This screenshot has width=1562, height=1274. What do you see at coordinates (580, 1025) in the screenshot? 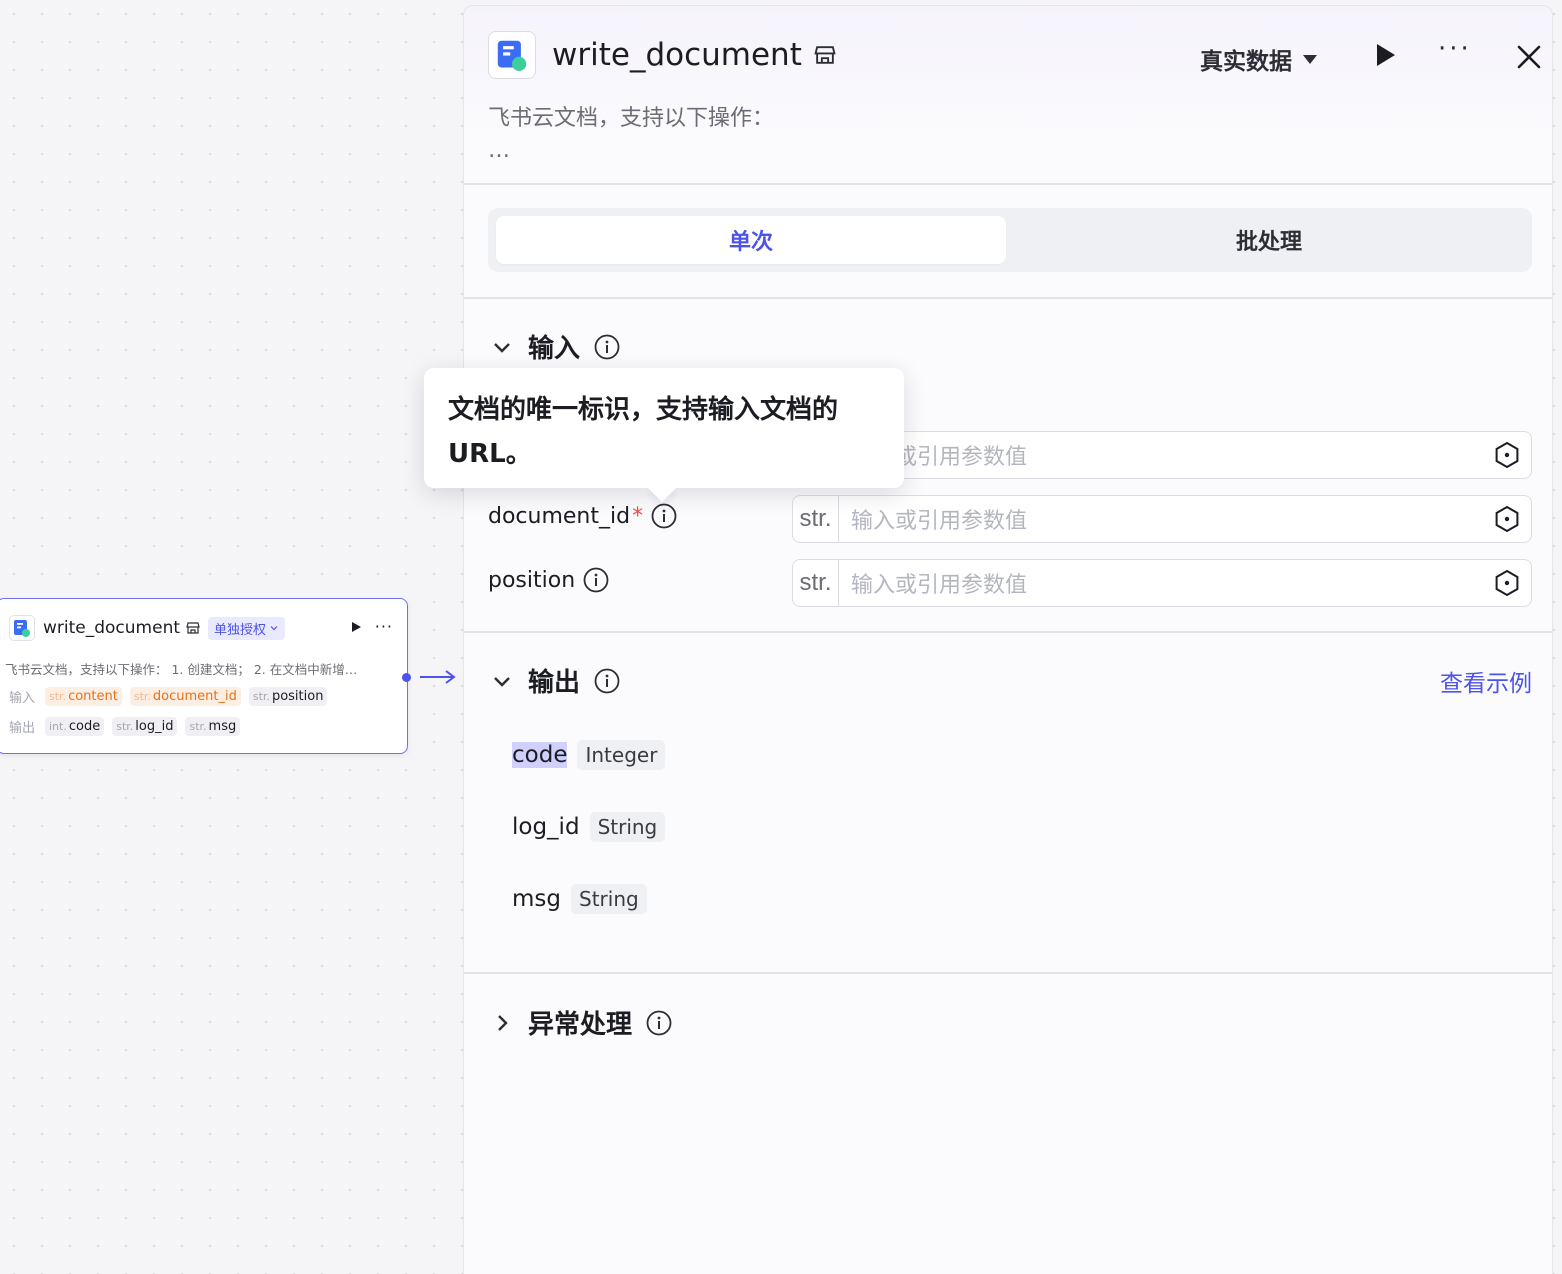
I see `exception-section-title: 异常处理` at bounding box center [580, 1025].